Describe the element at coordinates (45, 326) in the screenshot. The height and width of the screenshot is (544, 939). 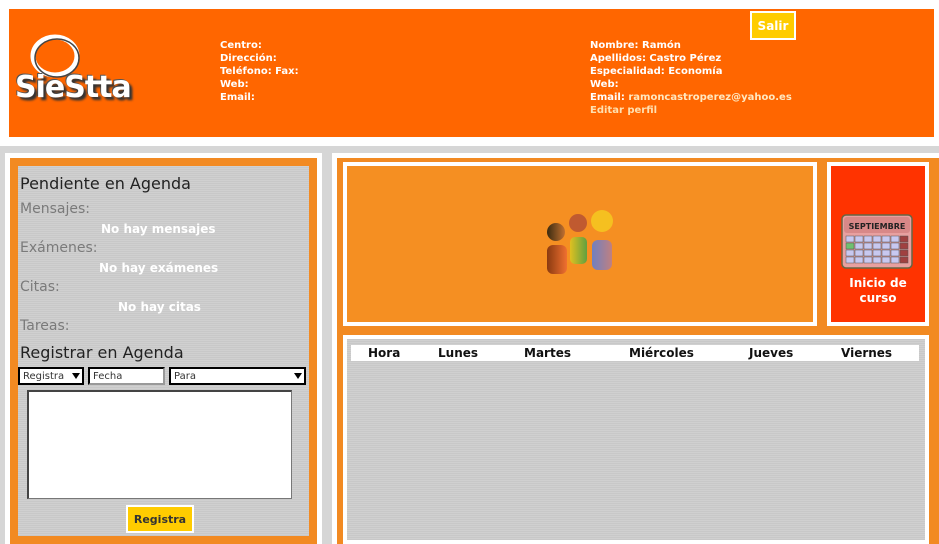
I see `tasks-label: Tareas:` at that location.